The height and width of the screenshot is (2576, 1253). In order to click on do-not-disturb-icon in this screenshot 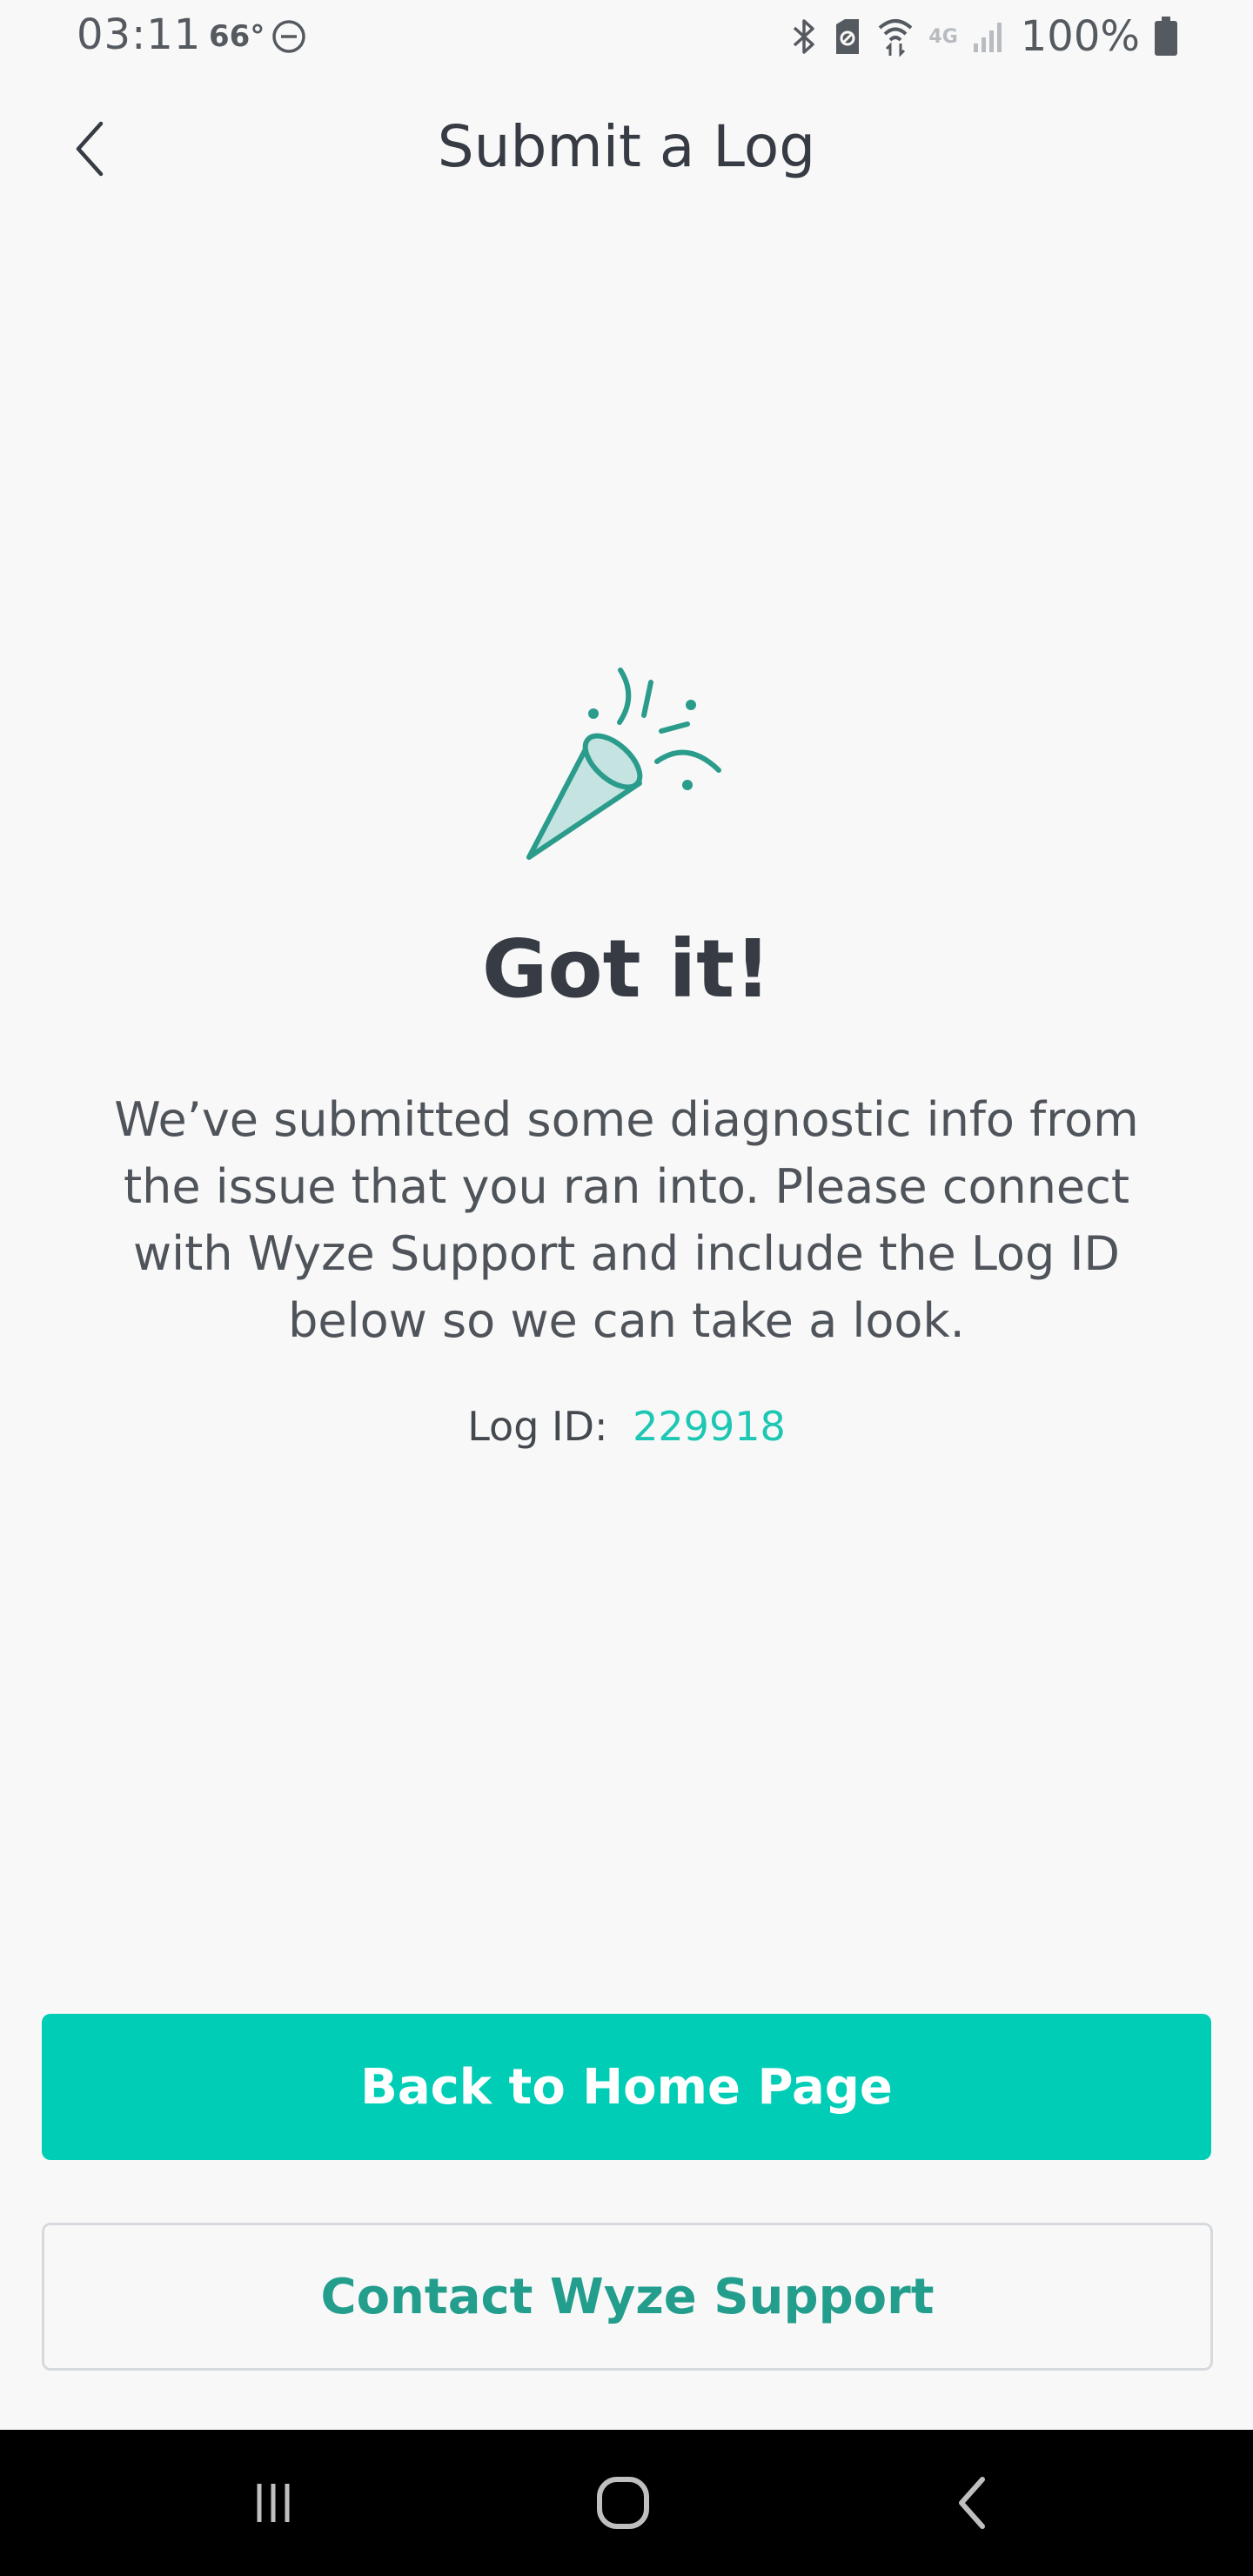, I will do `click(288, 37)`.